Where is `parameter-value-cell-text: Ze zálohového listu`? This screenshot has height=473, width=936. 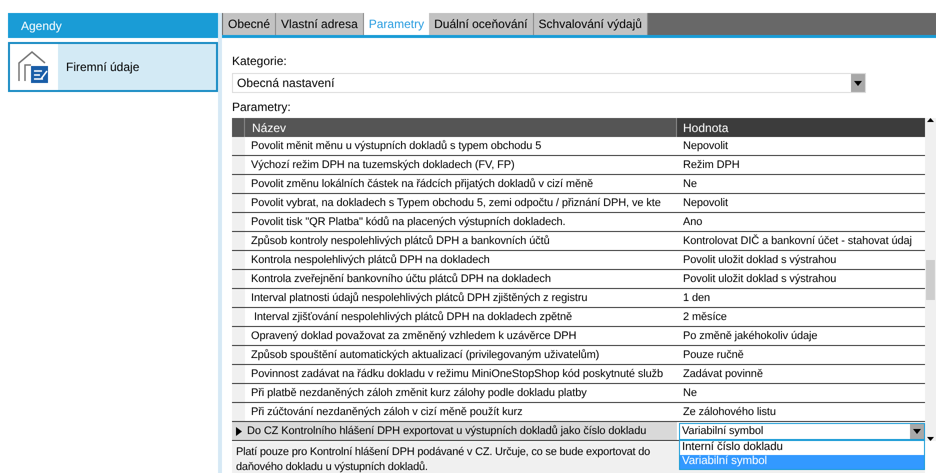 parameter-value-cell-text: Ze zálohového listu is located at coordinates (729, 412).